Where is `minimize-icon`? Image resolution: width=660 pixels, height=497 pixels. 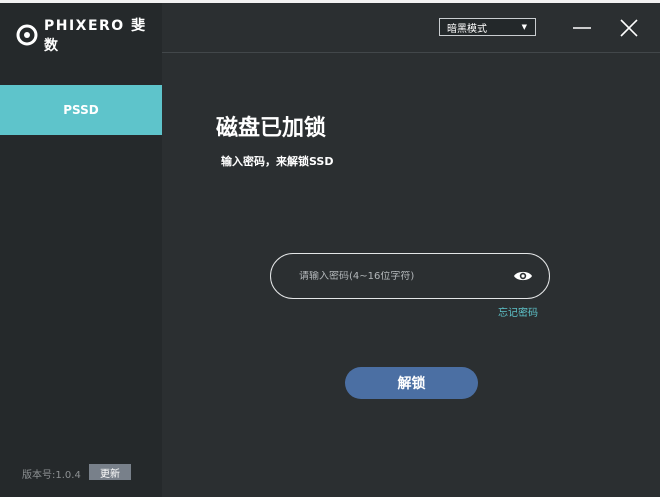
minimize-icon is located at coordinates (582, 28).